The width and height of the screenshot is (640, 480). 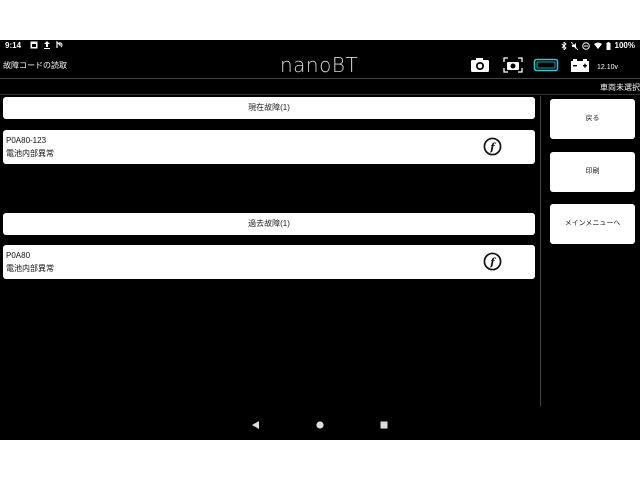 I want to click on app-bar: 故障コードの読取 nanoBT 12.10v, so click(x=320, y=65).